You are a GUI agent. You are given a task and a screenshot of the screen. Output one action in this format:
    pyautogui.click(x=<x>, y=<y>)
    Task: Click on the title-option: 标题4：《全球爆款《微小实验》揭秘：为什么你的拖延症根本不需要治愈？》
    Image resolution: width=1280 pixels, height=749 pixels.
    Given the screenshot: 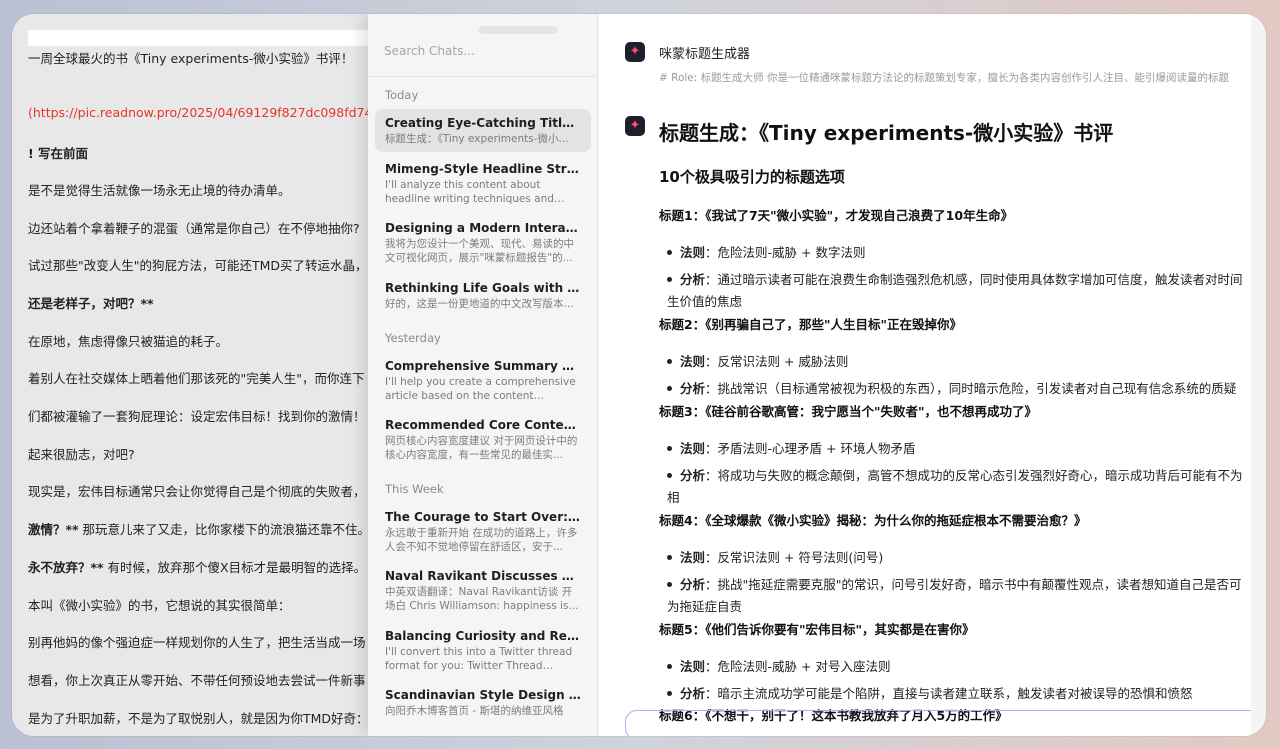 What is the action you would take?
    pyautogui.click(x=873, y=520)
    